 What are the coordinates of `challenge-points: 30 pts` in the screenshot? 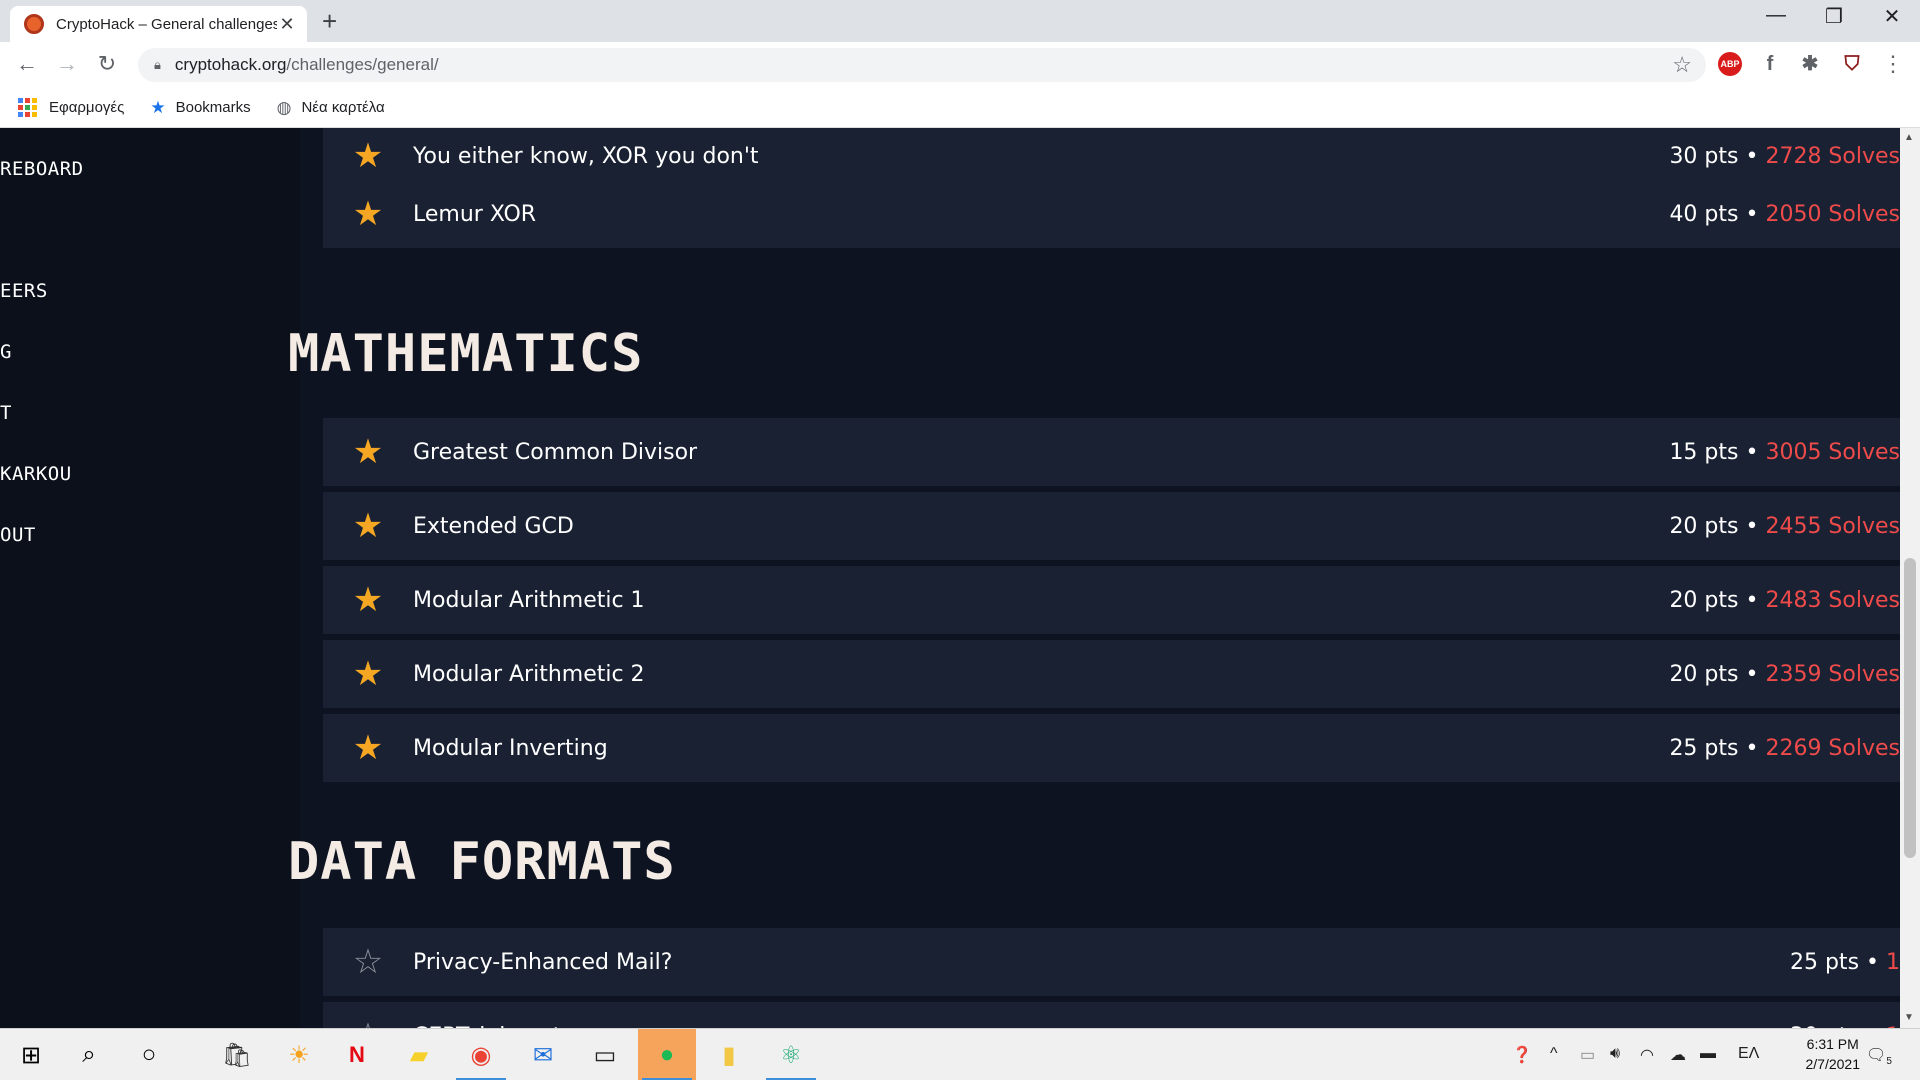 It's located at (1704, 156).